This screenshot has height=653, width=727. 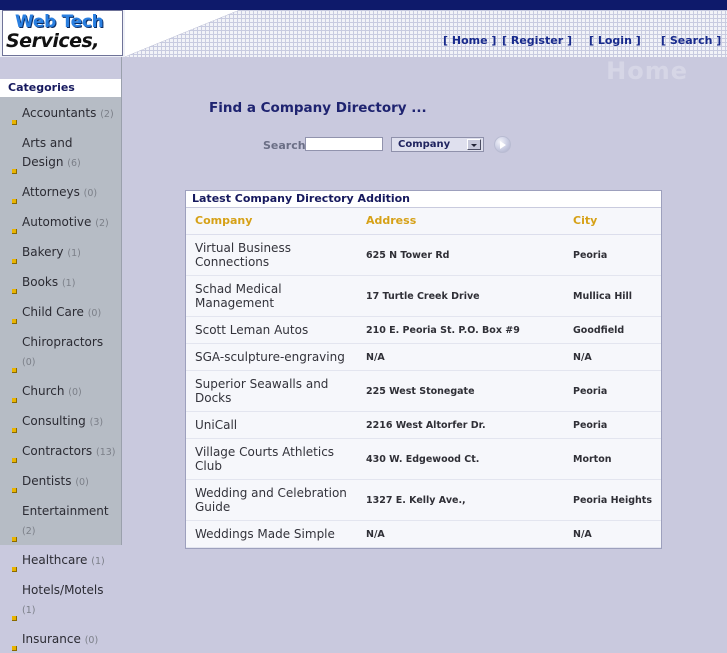 What do you see at coordinates (271, 534) in the screenshot?
I see `cell-company: Weddings Made Simple` at bounding box center [271, 534].